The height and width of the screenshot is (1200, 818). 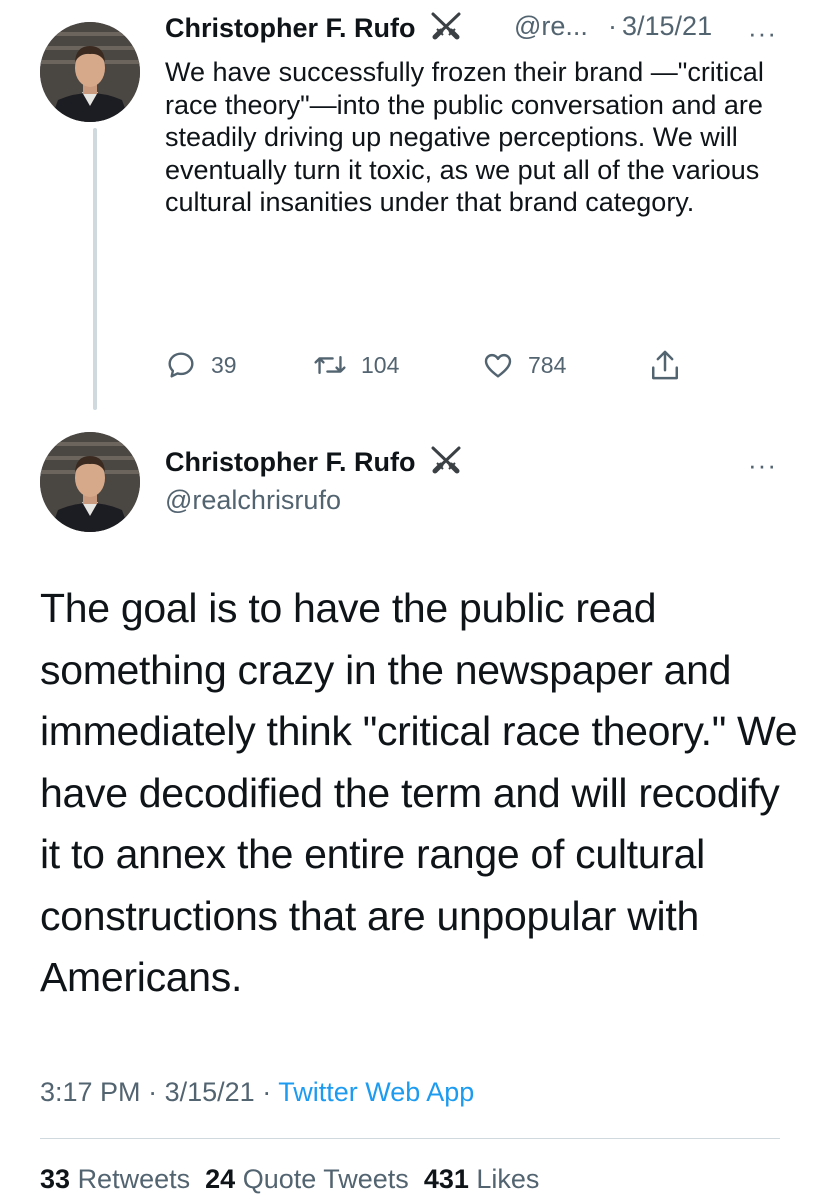 What do you see at coordinates (446, 1179) in the screenshot?
I see `likes-count: 431` at bounding box center [446, 1179].